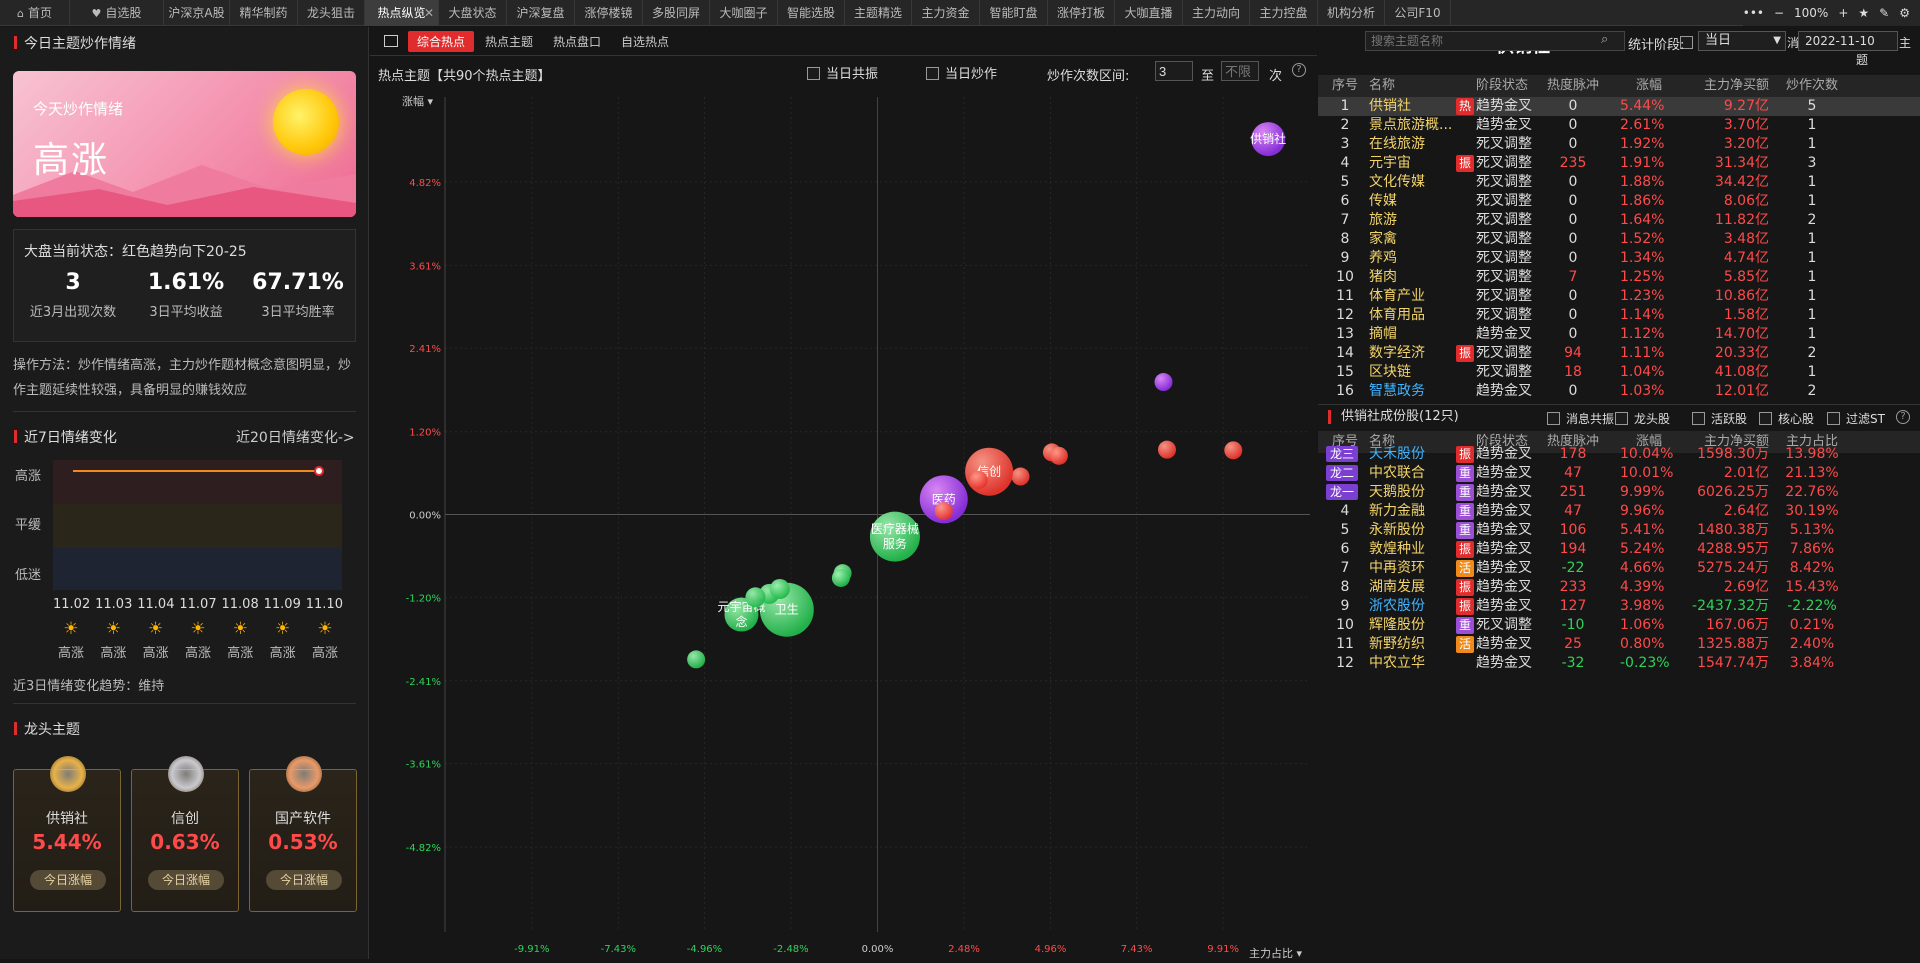 This screenshot has height=963, width=1920. Describe the element at coordinates (1619, 663) in the screenshot. I see `stock-row: 12 中农立华 趋势金叉 -32 -0.23% 1547.74万 3.84%` at that location.